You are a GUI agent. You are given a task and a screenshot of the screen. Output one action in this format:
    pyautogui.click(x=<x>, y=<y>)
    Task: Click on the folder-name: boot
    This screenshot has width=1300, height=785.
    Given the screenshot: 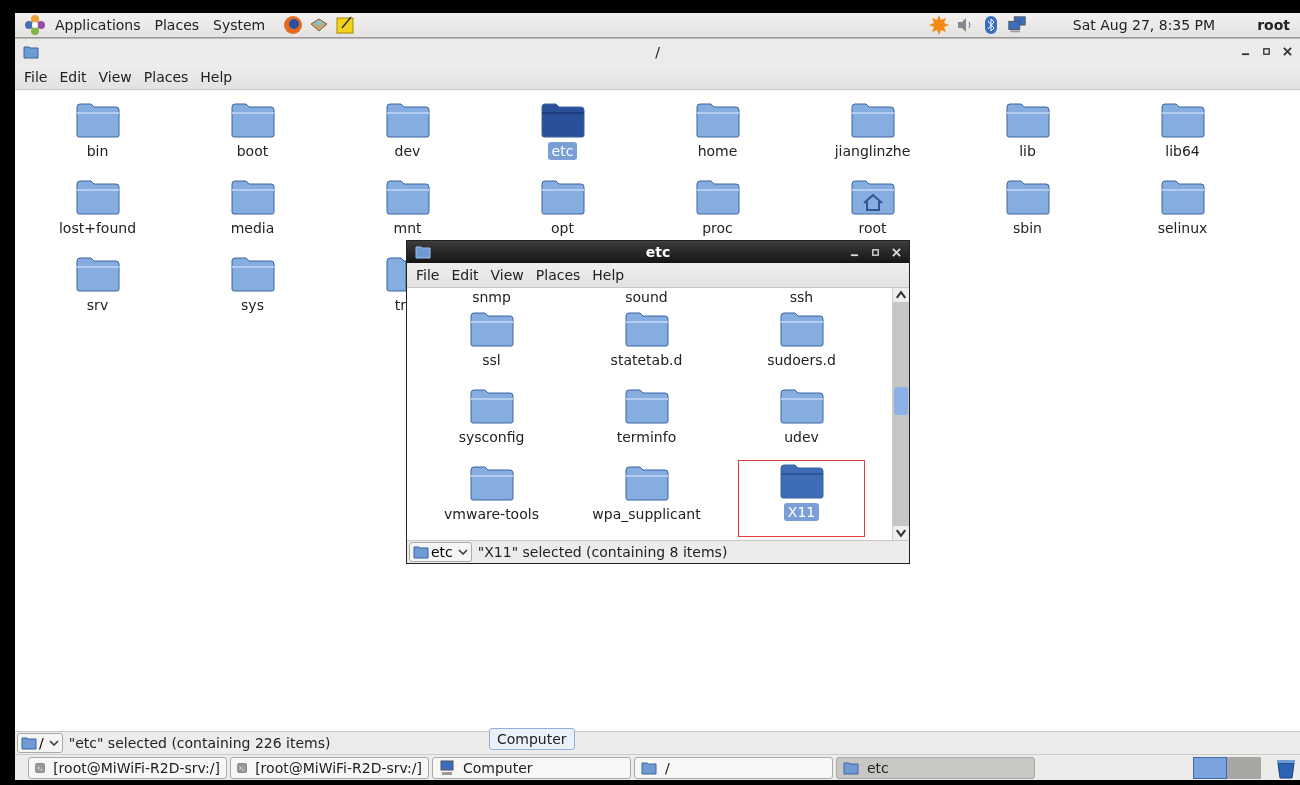 What is the action you would take?
    pyautogui.click(x=252, y=151)
    